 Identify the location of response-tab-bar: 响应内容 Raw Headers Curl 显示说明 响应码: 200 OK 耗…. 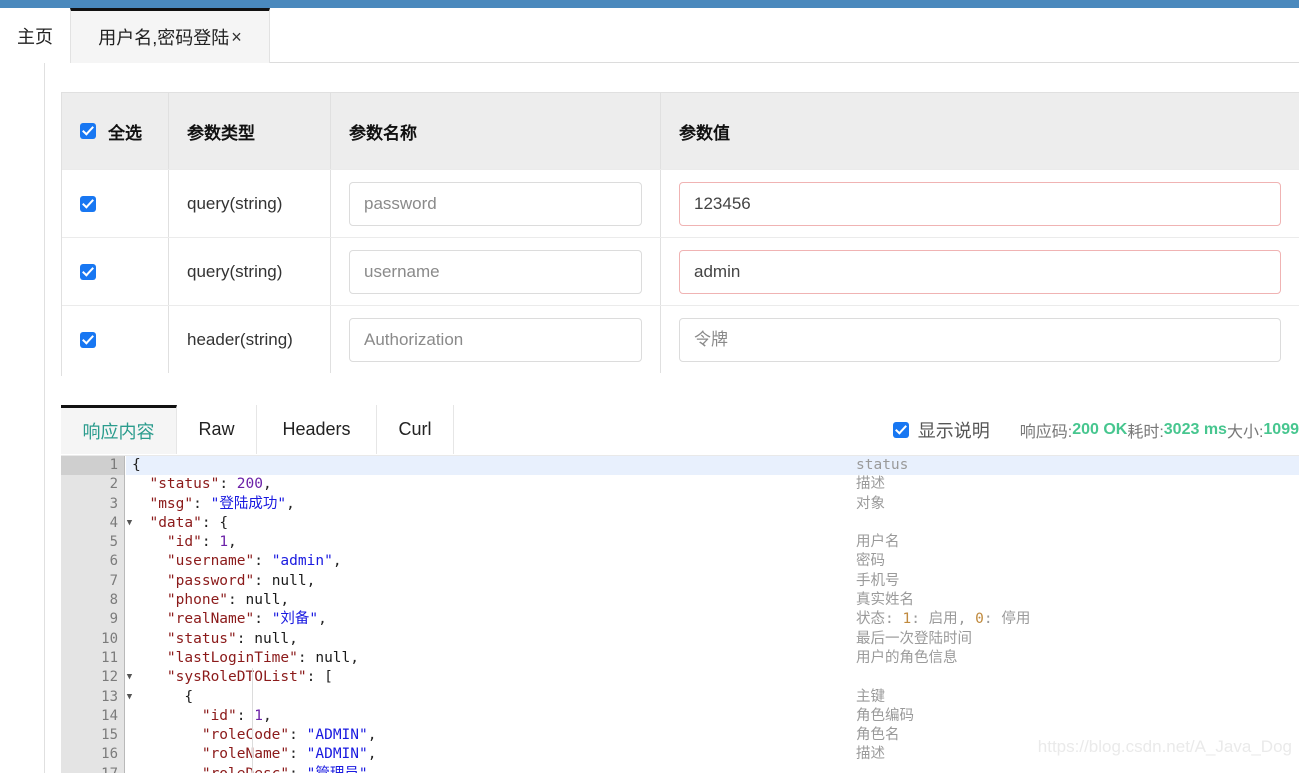
(680, 429).